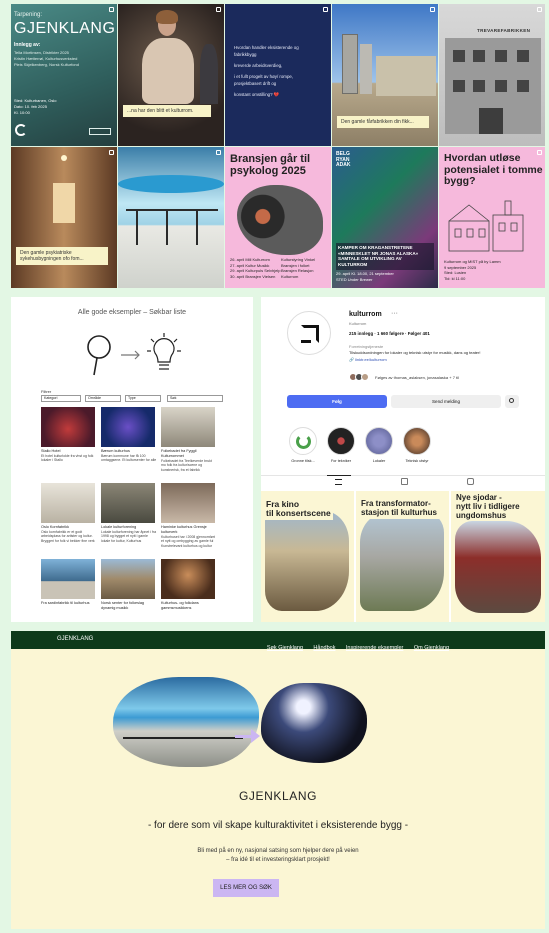 This screenshot has width=549, height=933. What do you see at coordinates (307, 556) in the screenshot?
I see `profile-post: Fra kino til konsertscene` at bounding box center [307, 556].